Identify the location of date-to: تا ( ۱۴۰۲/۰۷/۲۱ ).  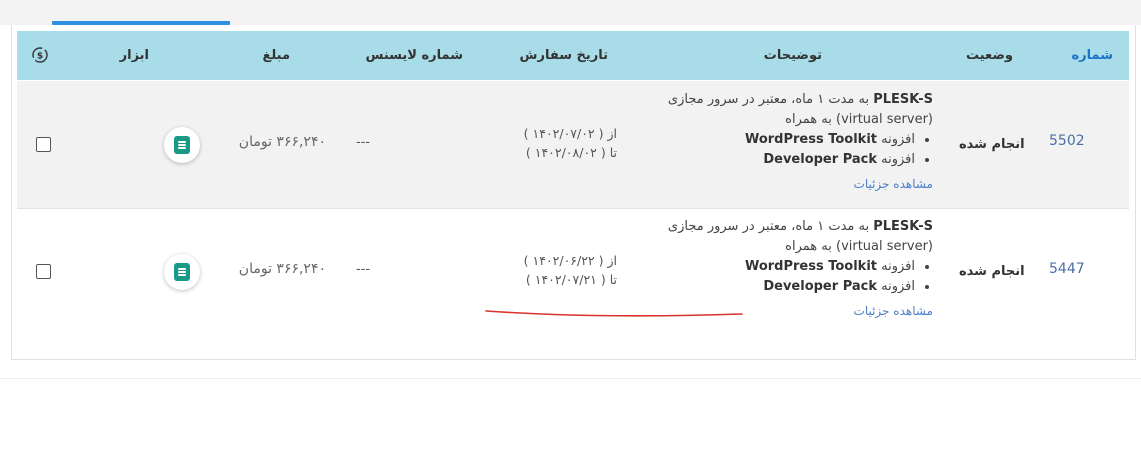
(571, 279).